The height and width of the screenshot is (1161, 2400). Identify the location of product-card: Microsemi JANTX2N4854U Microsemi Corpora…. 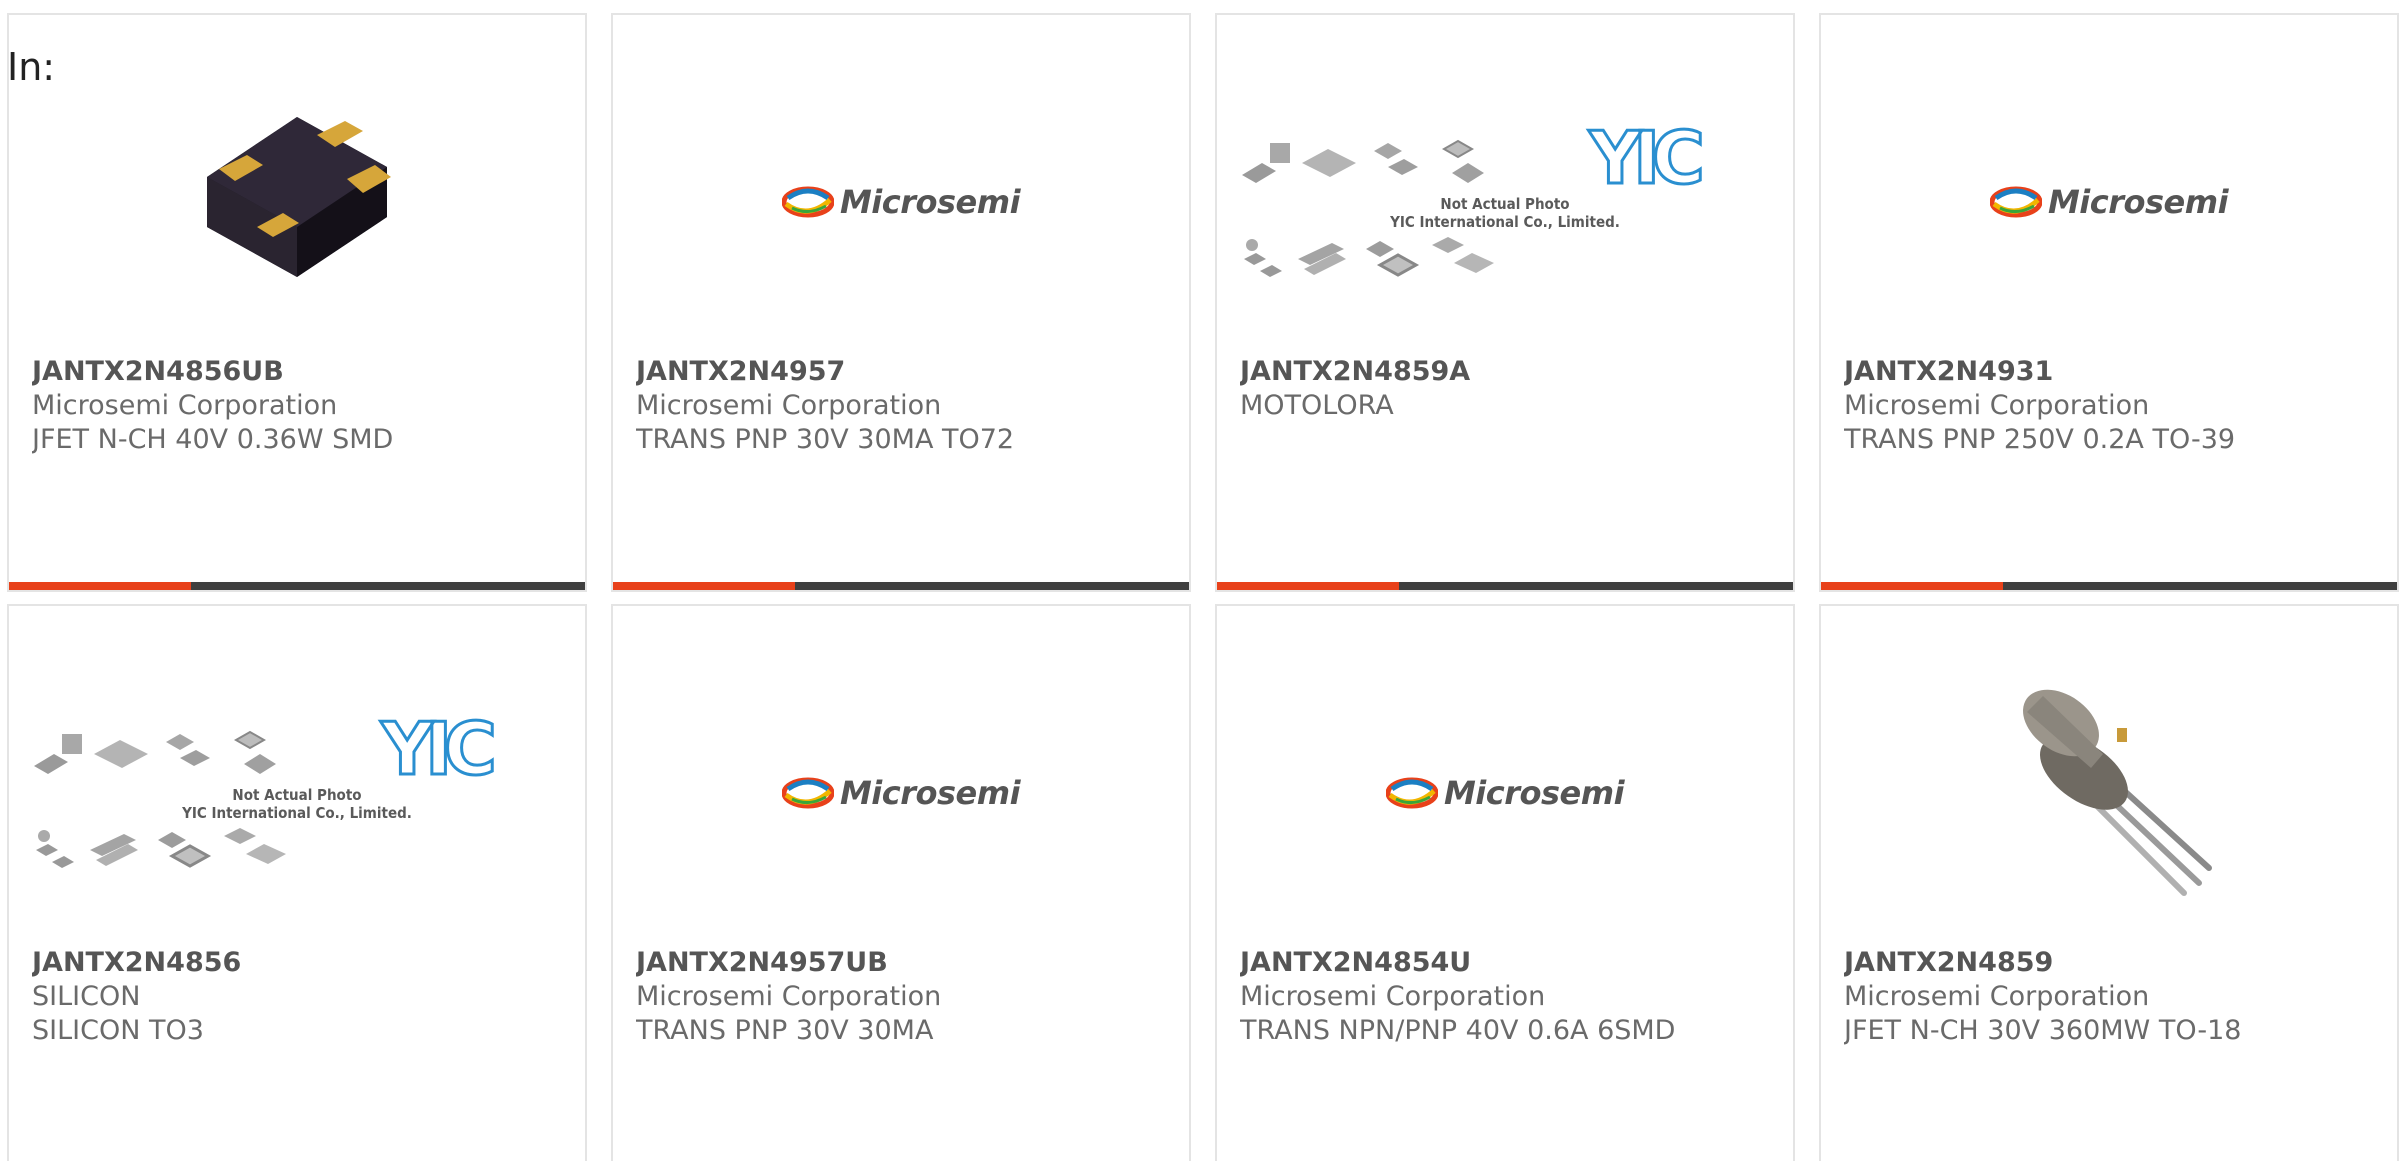
(1505, 882).